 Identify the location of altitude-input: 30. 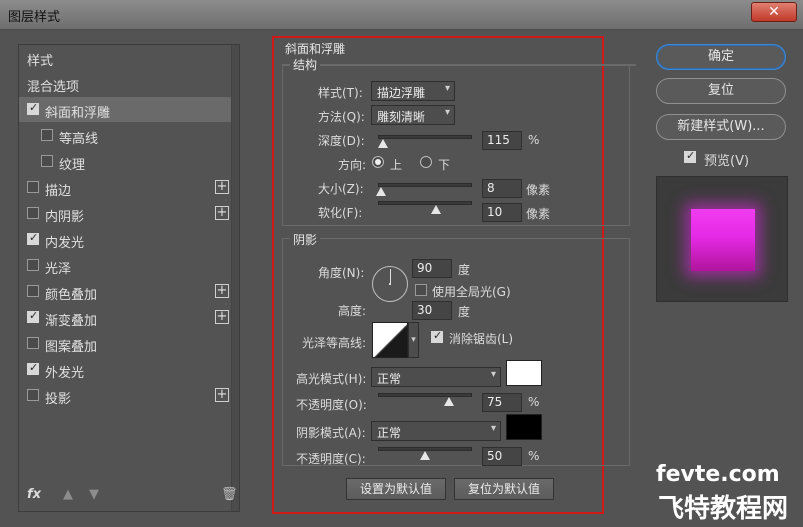
(432, 310).